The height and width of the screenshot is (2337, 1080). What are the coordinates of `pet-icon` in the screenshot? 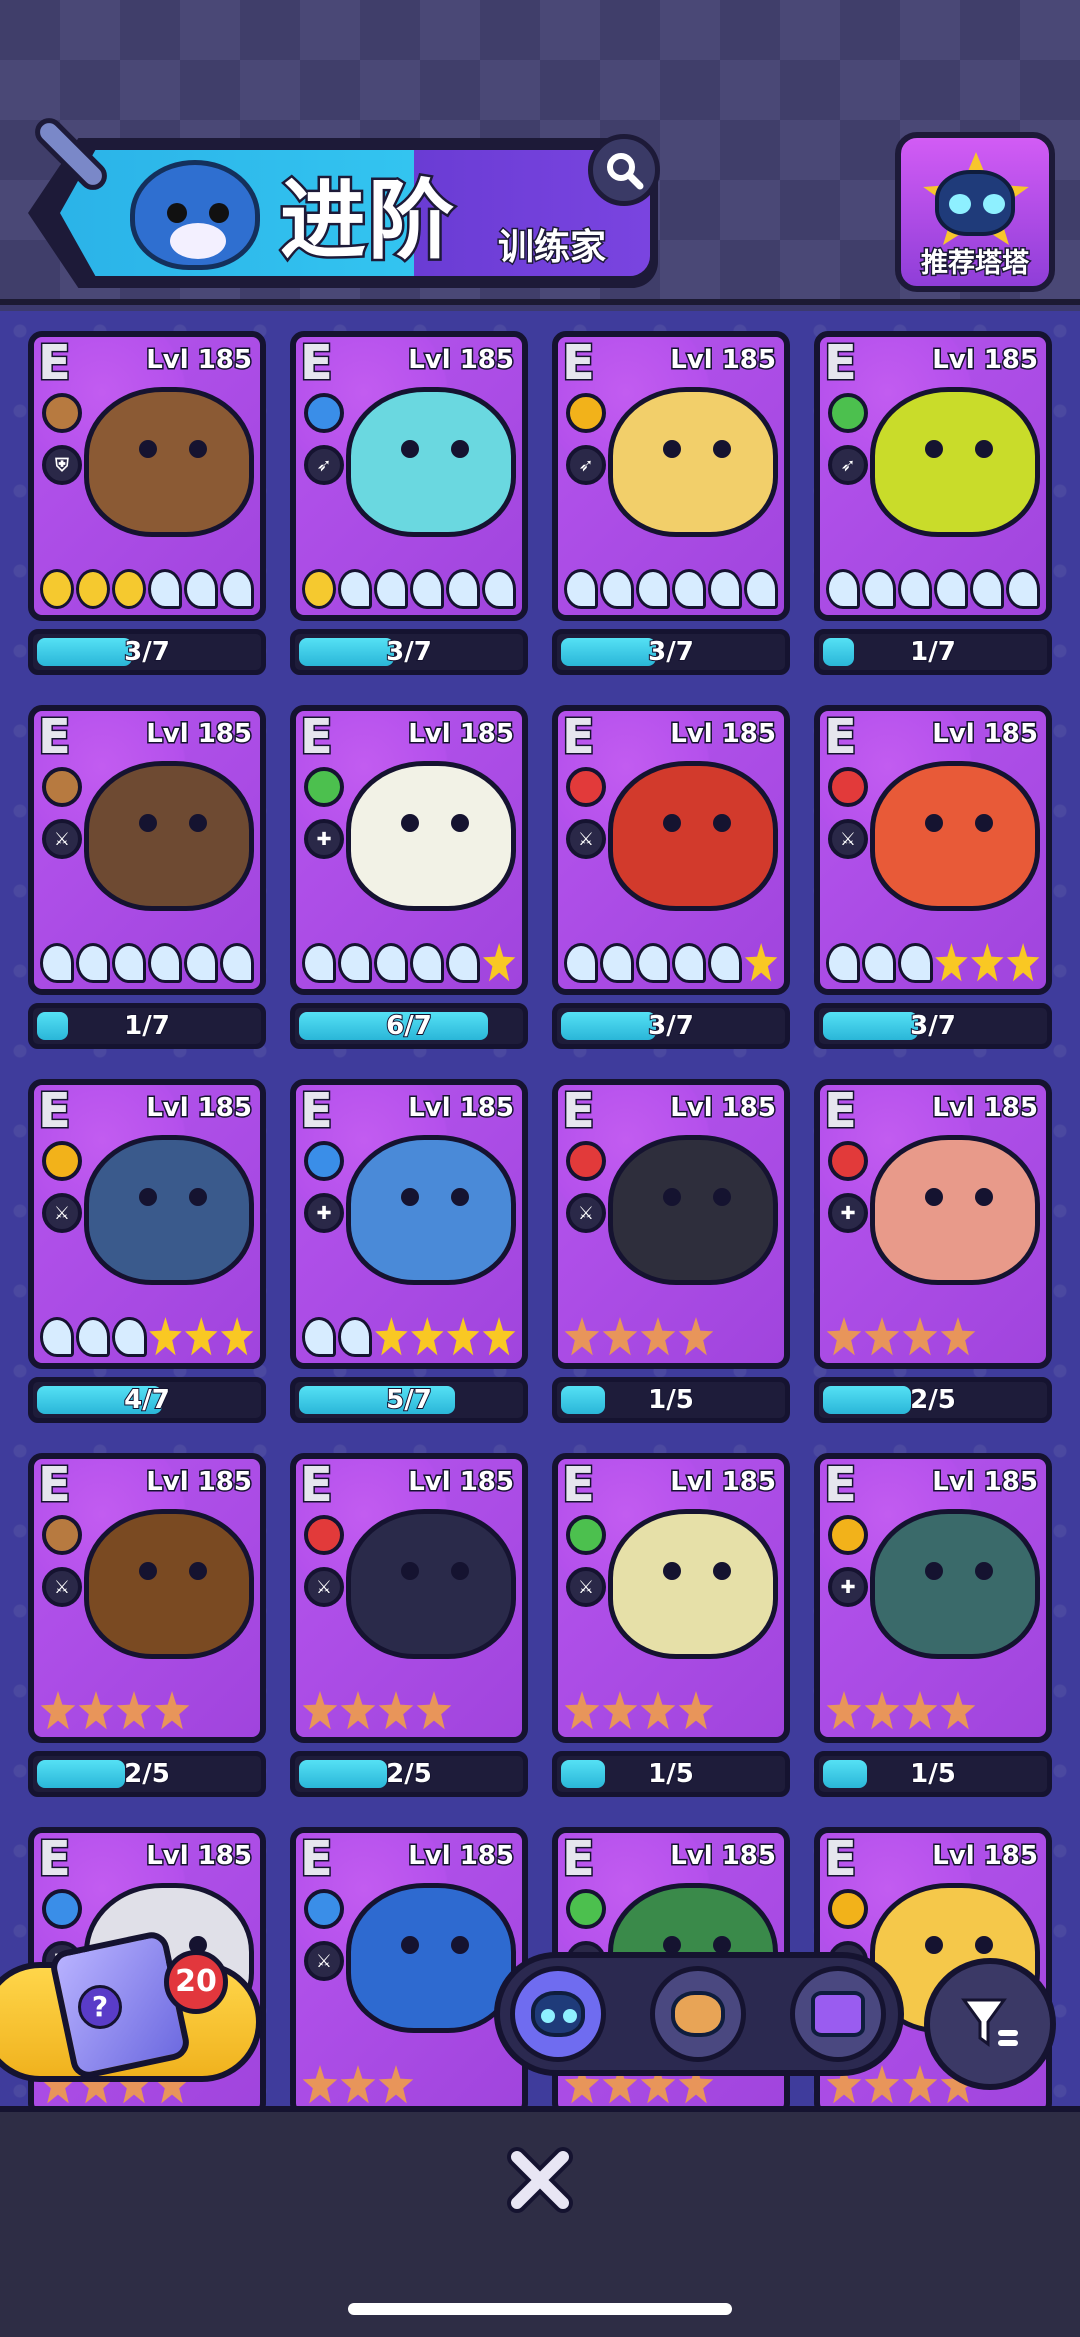 It's located at (698, 2014).